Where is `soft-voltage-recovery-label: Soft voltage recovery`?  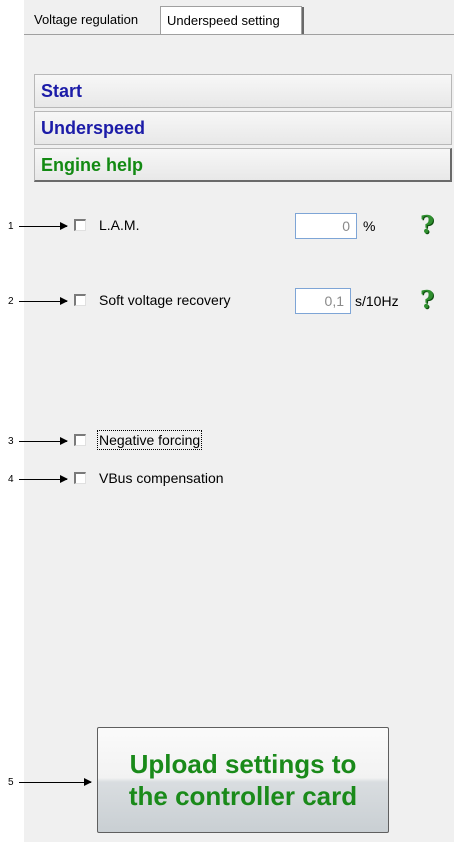 soft-voltage-recovery-label: Soft voltage recovery is located at coordinates (165, 300).